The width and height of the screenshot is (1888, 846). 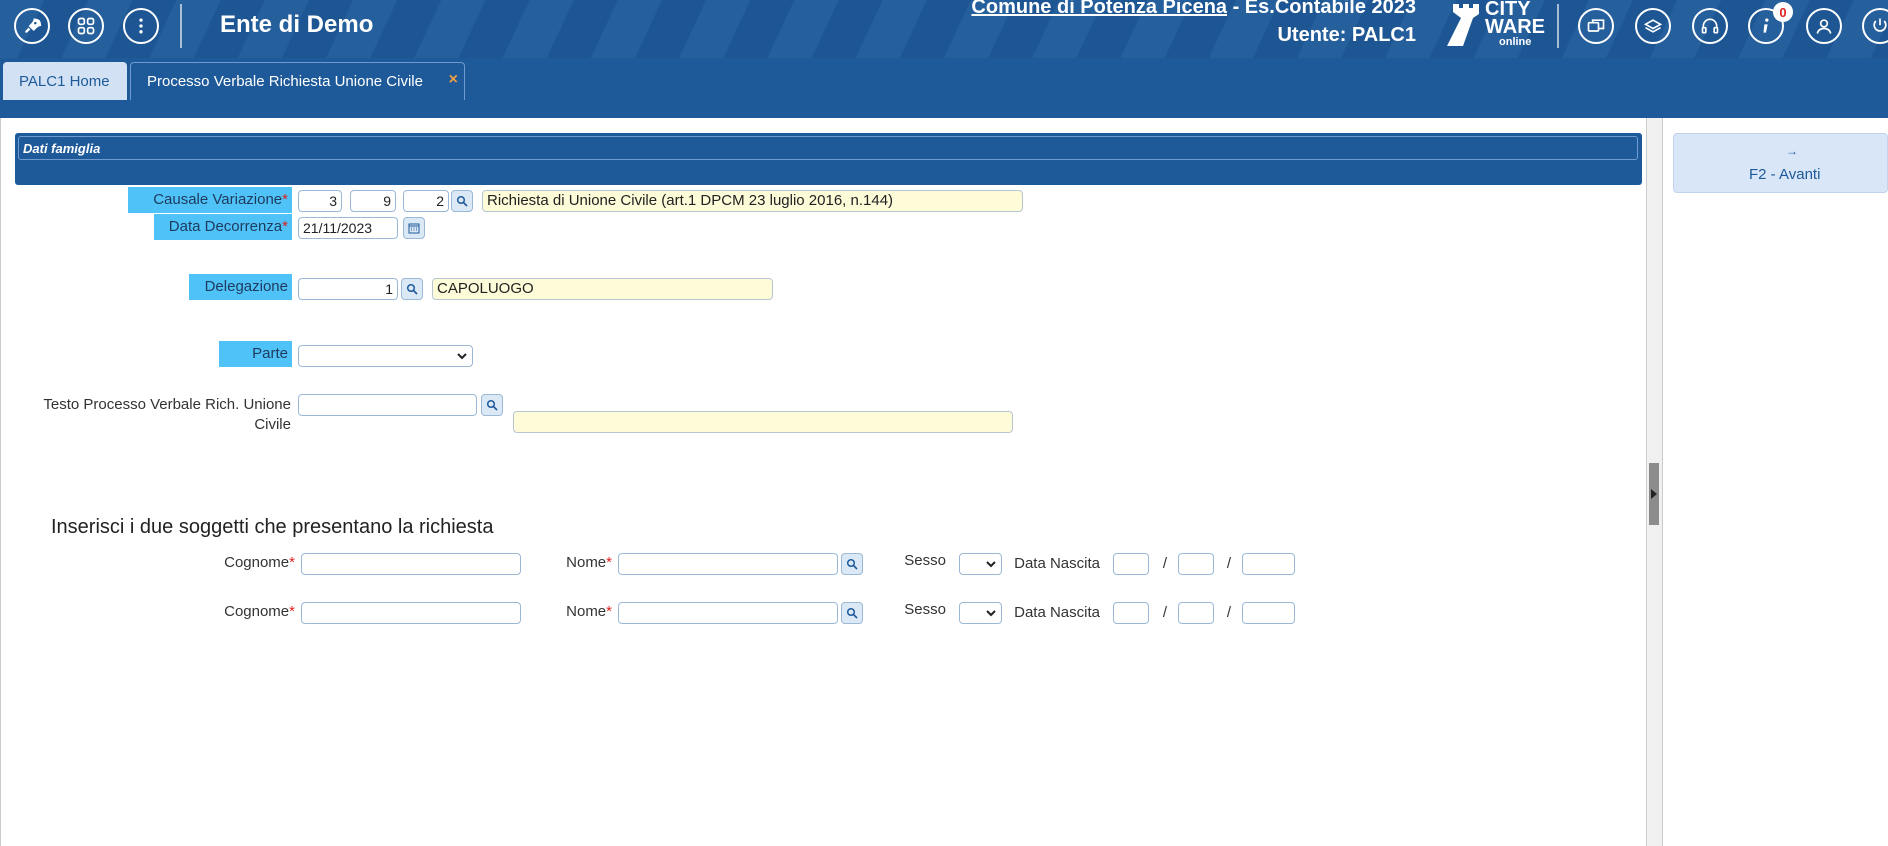 What do you see at coordinates (1653, 26) in the screenshot?
I see `layers-icon` at bounding box center [1653, 26].